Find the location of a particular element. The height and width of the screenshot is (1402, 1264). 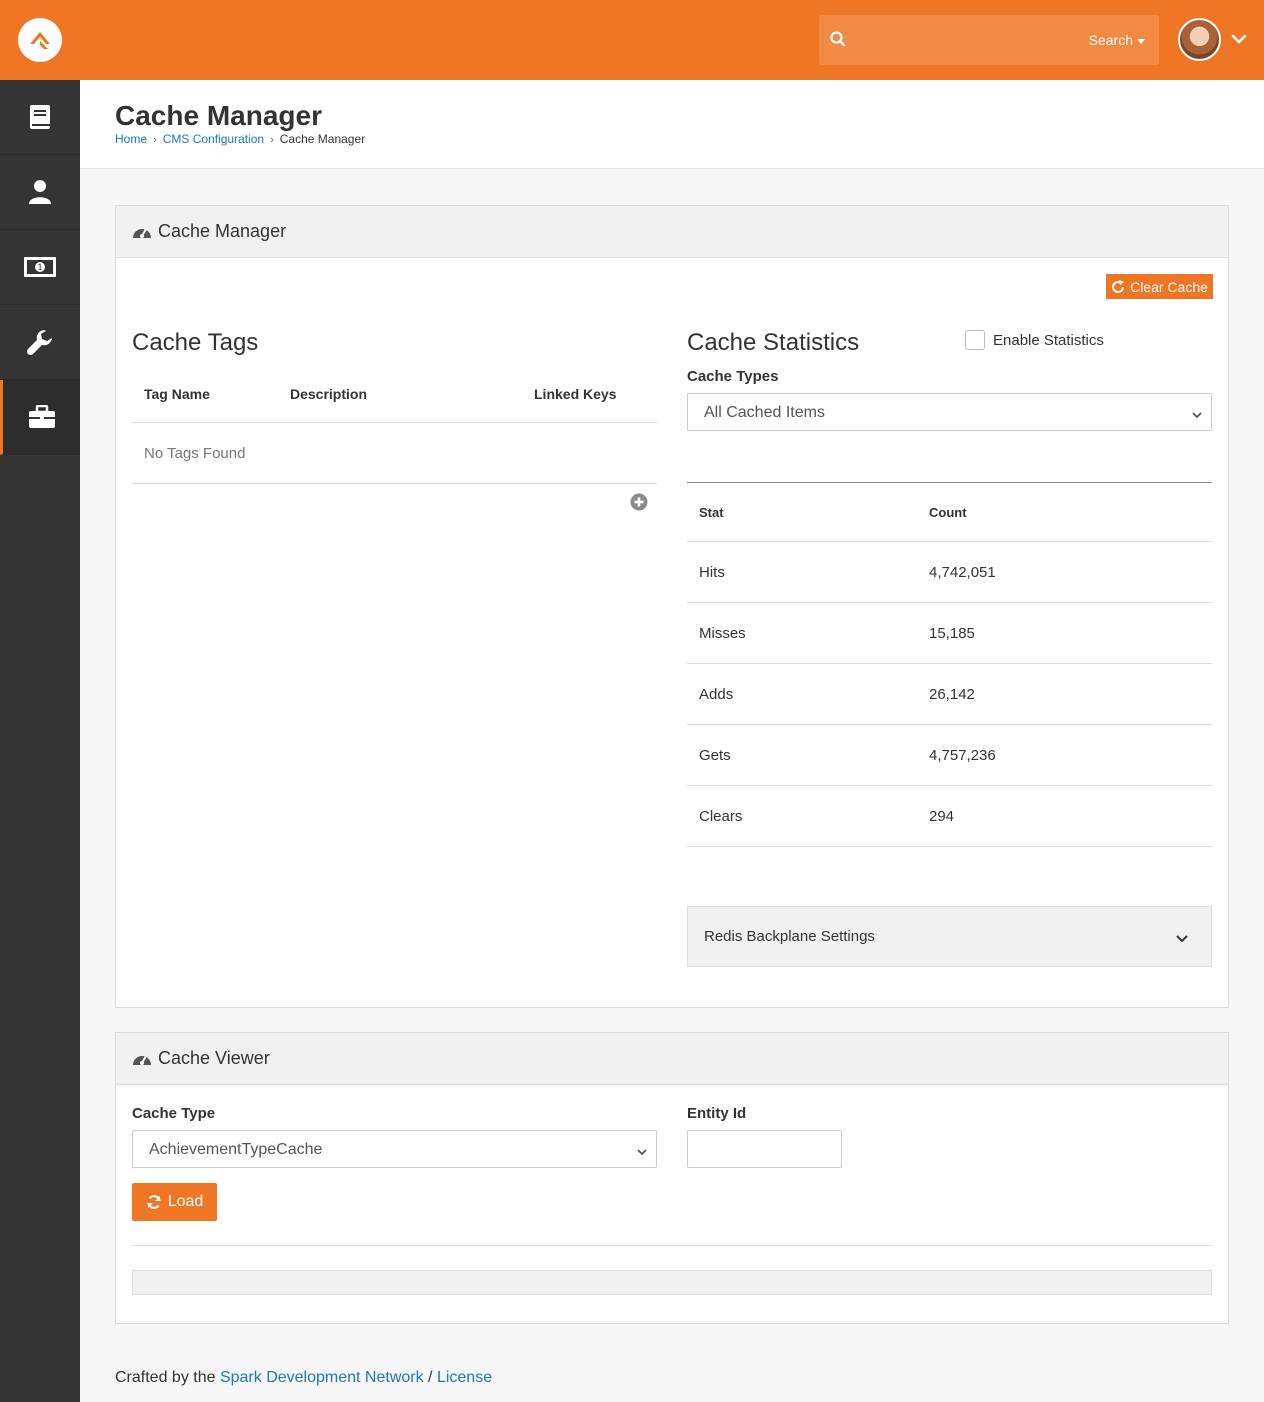

avatar is located at coordinates (1199, 39).